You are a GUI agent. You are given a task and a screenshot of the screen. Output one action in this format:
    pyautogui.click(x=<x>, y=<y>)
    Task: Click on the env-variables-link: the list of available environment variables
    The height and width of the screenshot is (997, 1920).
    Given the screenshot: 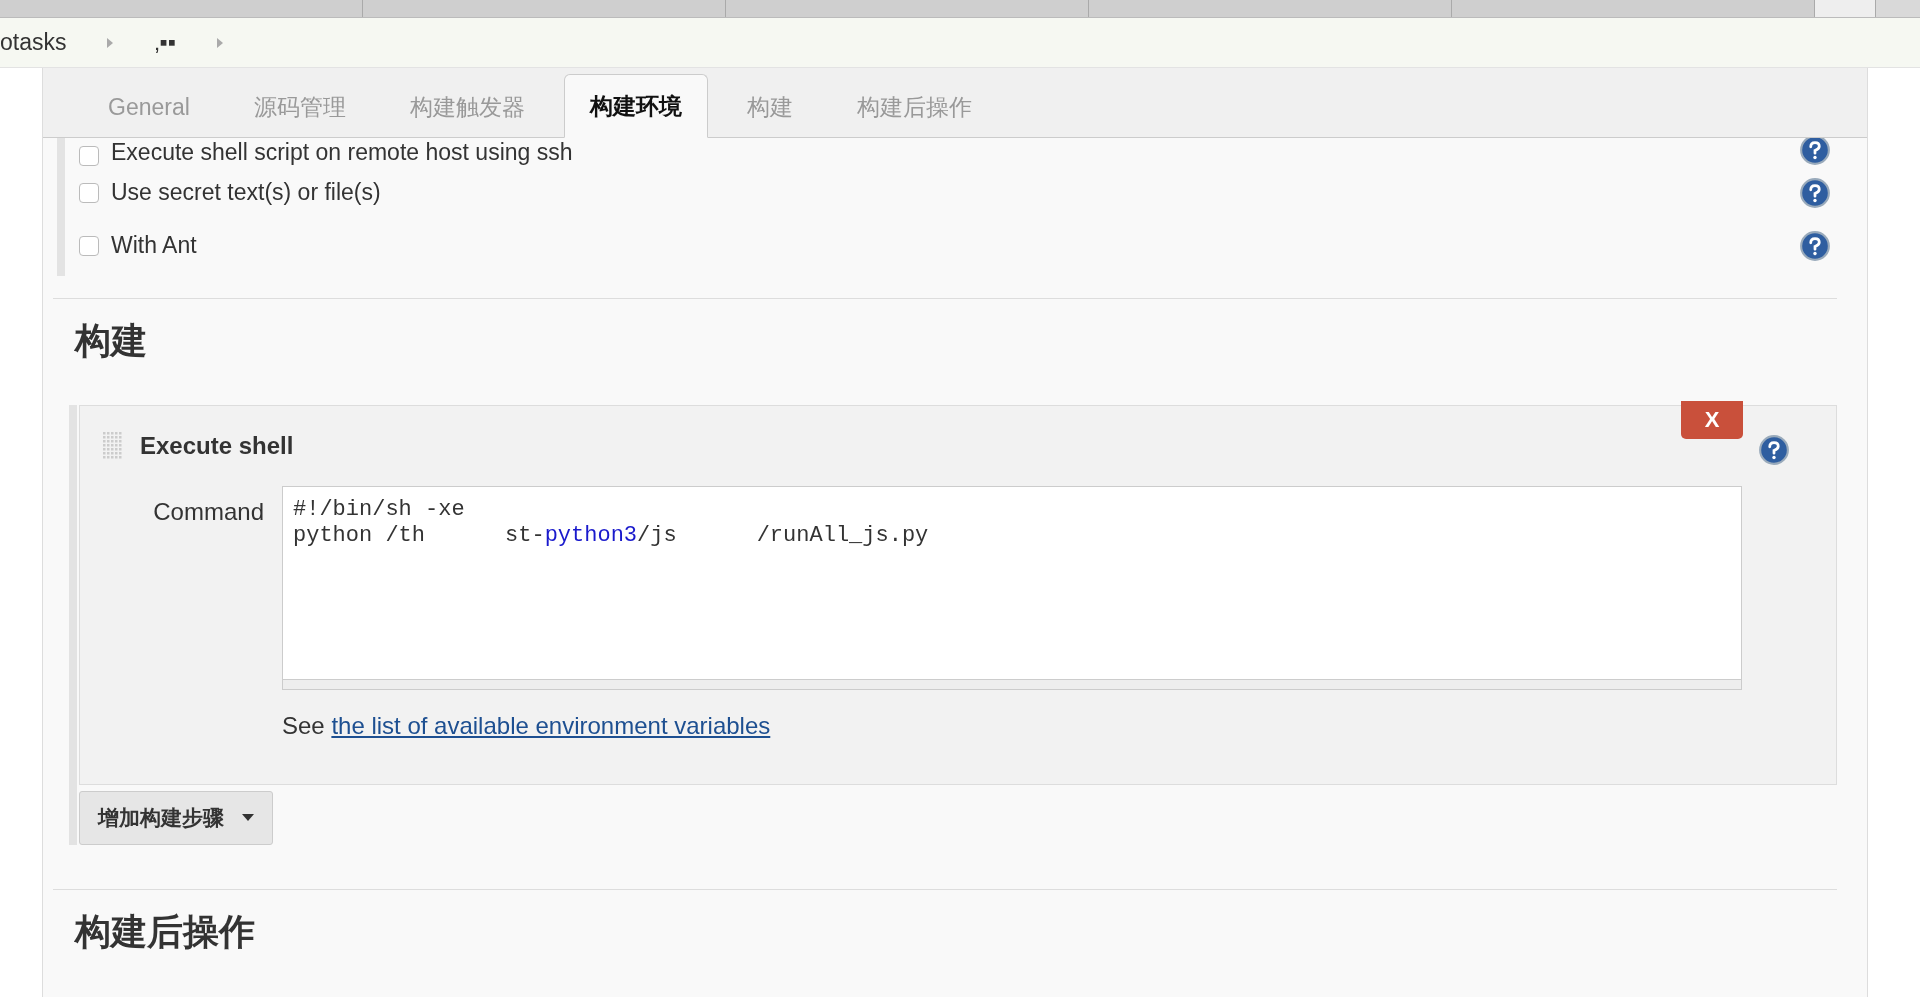 What is the action you would take?
    pyautogui.click(x=551, y=725)
    